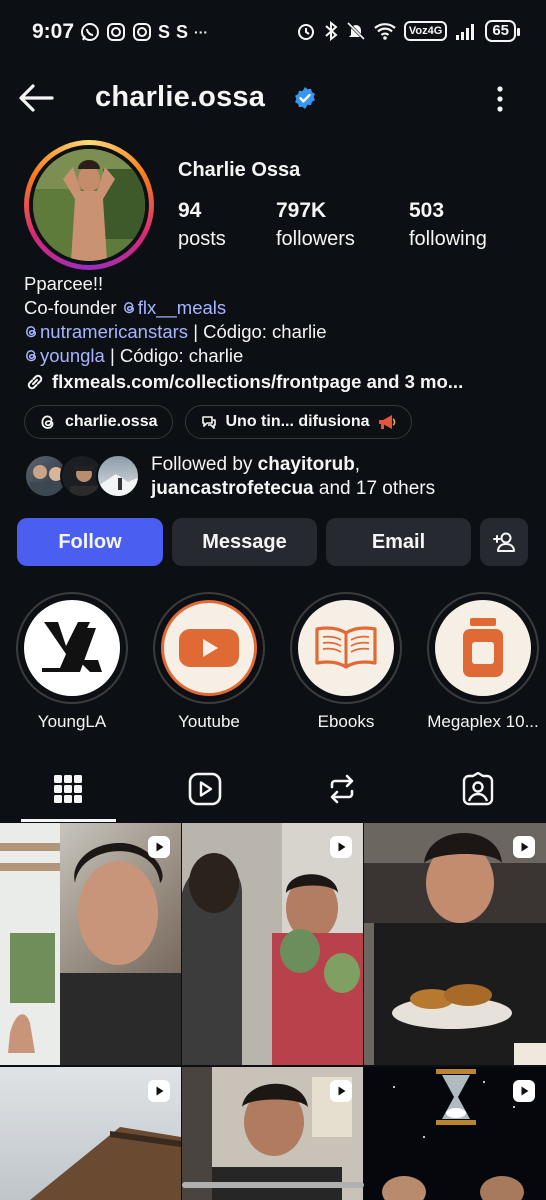  What do you see at coordinates (72, 648) in the screenshot?
I see `youngla-logo-icon` at bounding box center [72, 648].